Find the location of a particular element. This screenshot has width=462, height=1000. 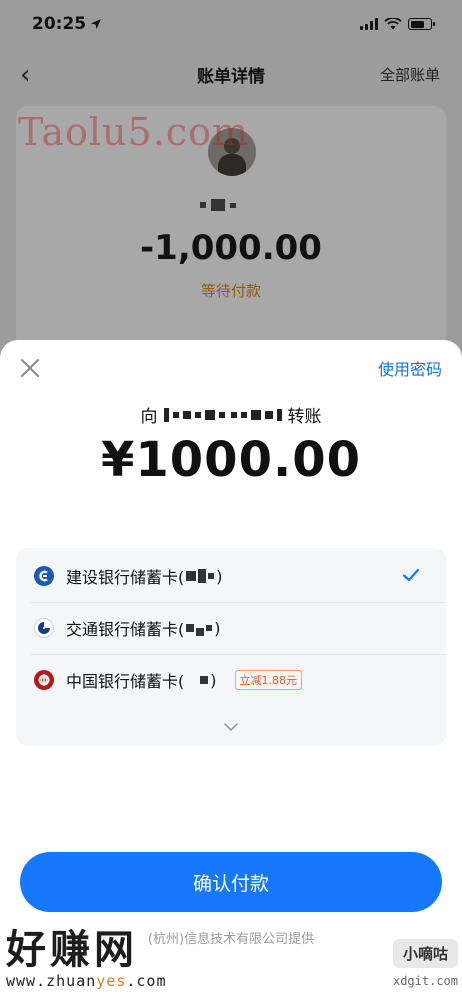

all-bills-link: 全部账单 is located at coordinates (410, 74).